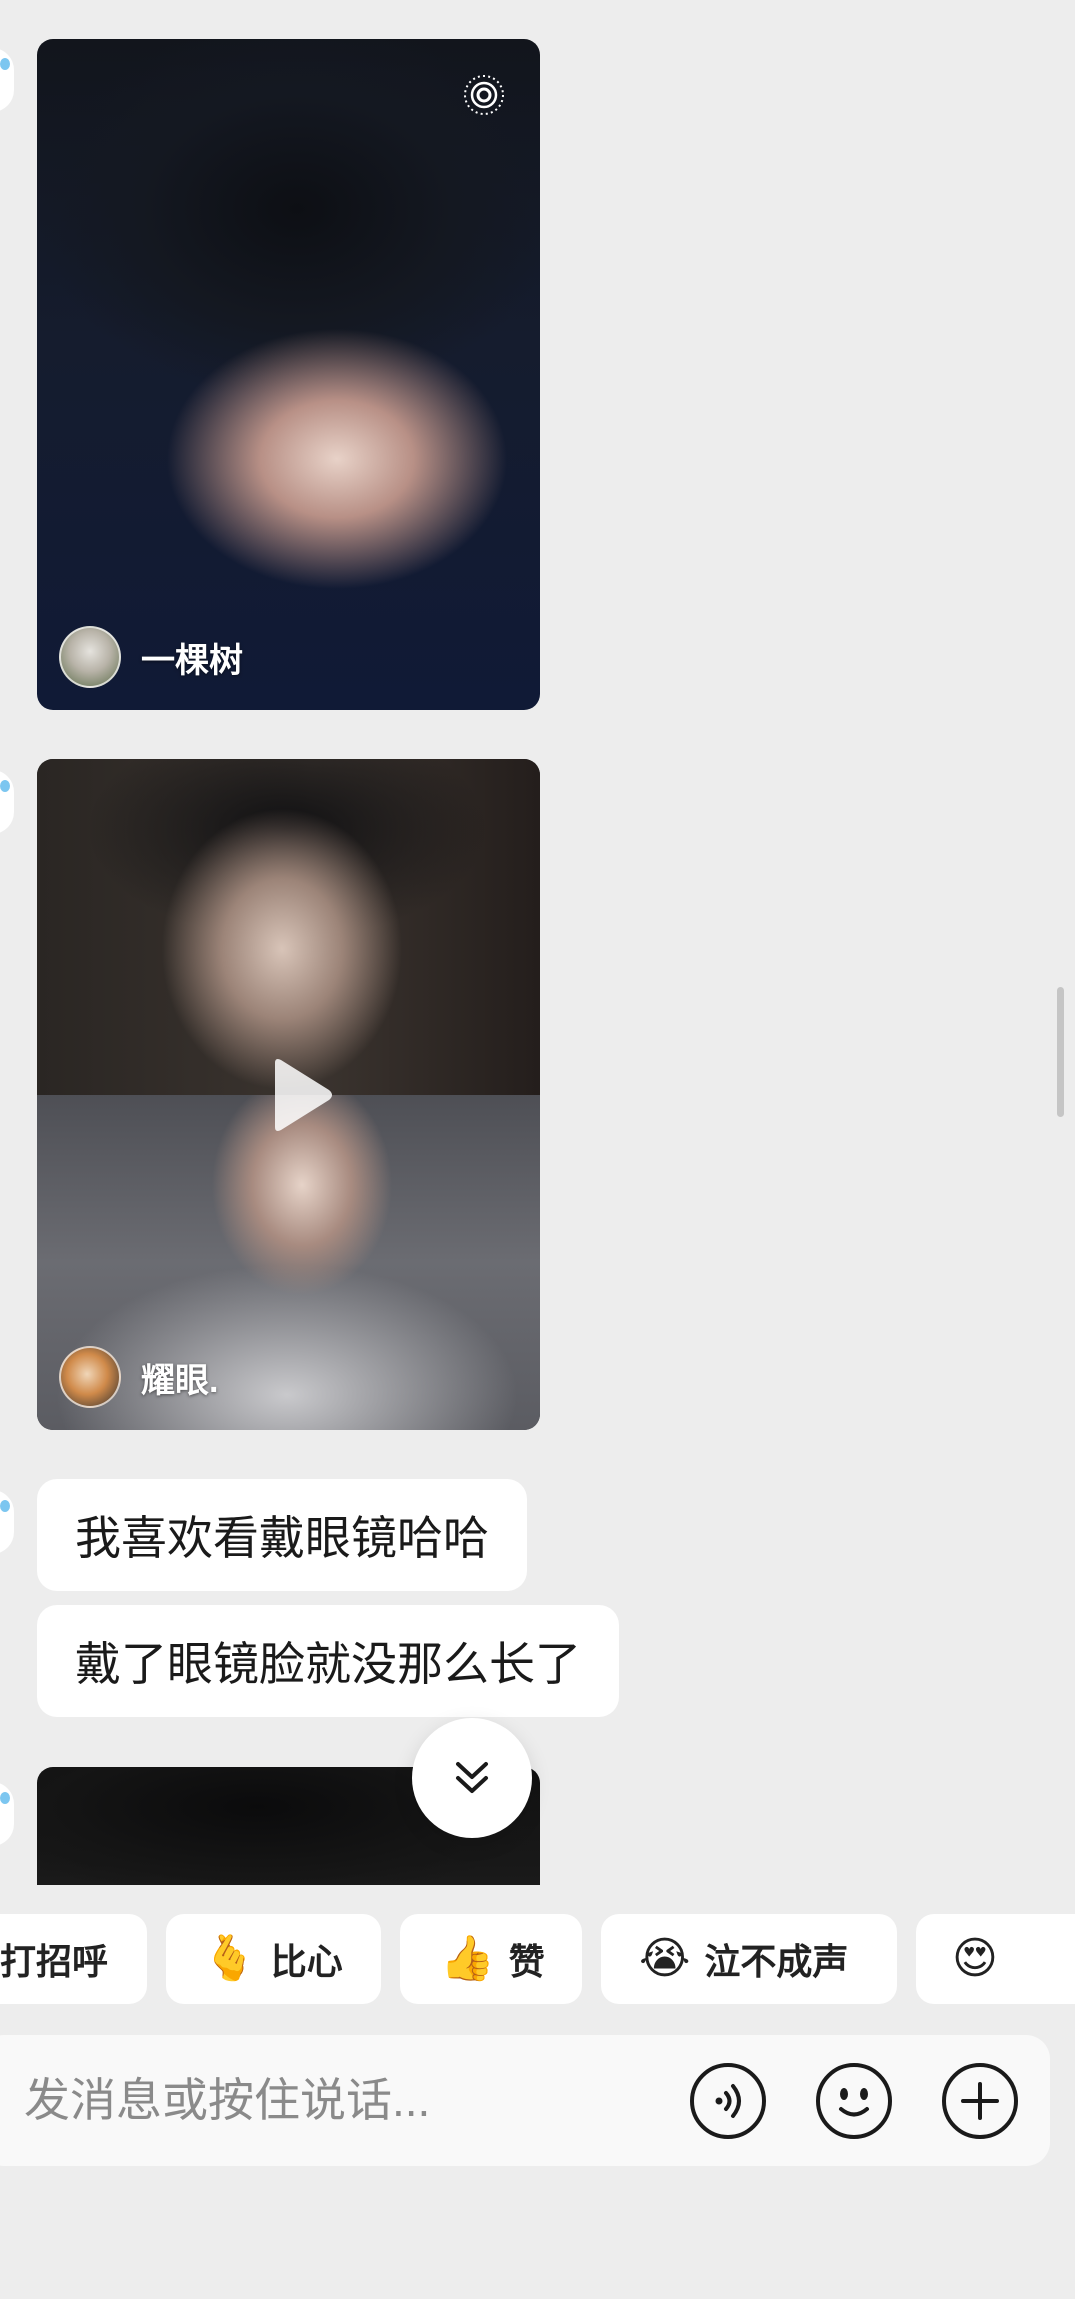 The width and height of the screenshot is (1075, 2299). I want to click on live-photo-icon, so click(484, 95).